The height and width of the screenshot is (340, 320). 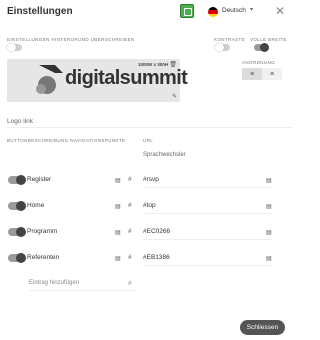 I want to click on full-width-label: Volle Breite, so click(x=268, y=39).